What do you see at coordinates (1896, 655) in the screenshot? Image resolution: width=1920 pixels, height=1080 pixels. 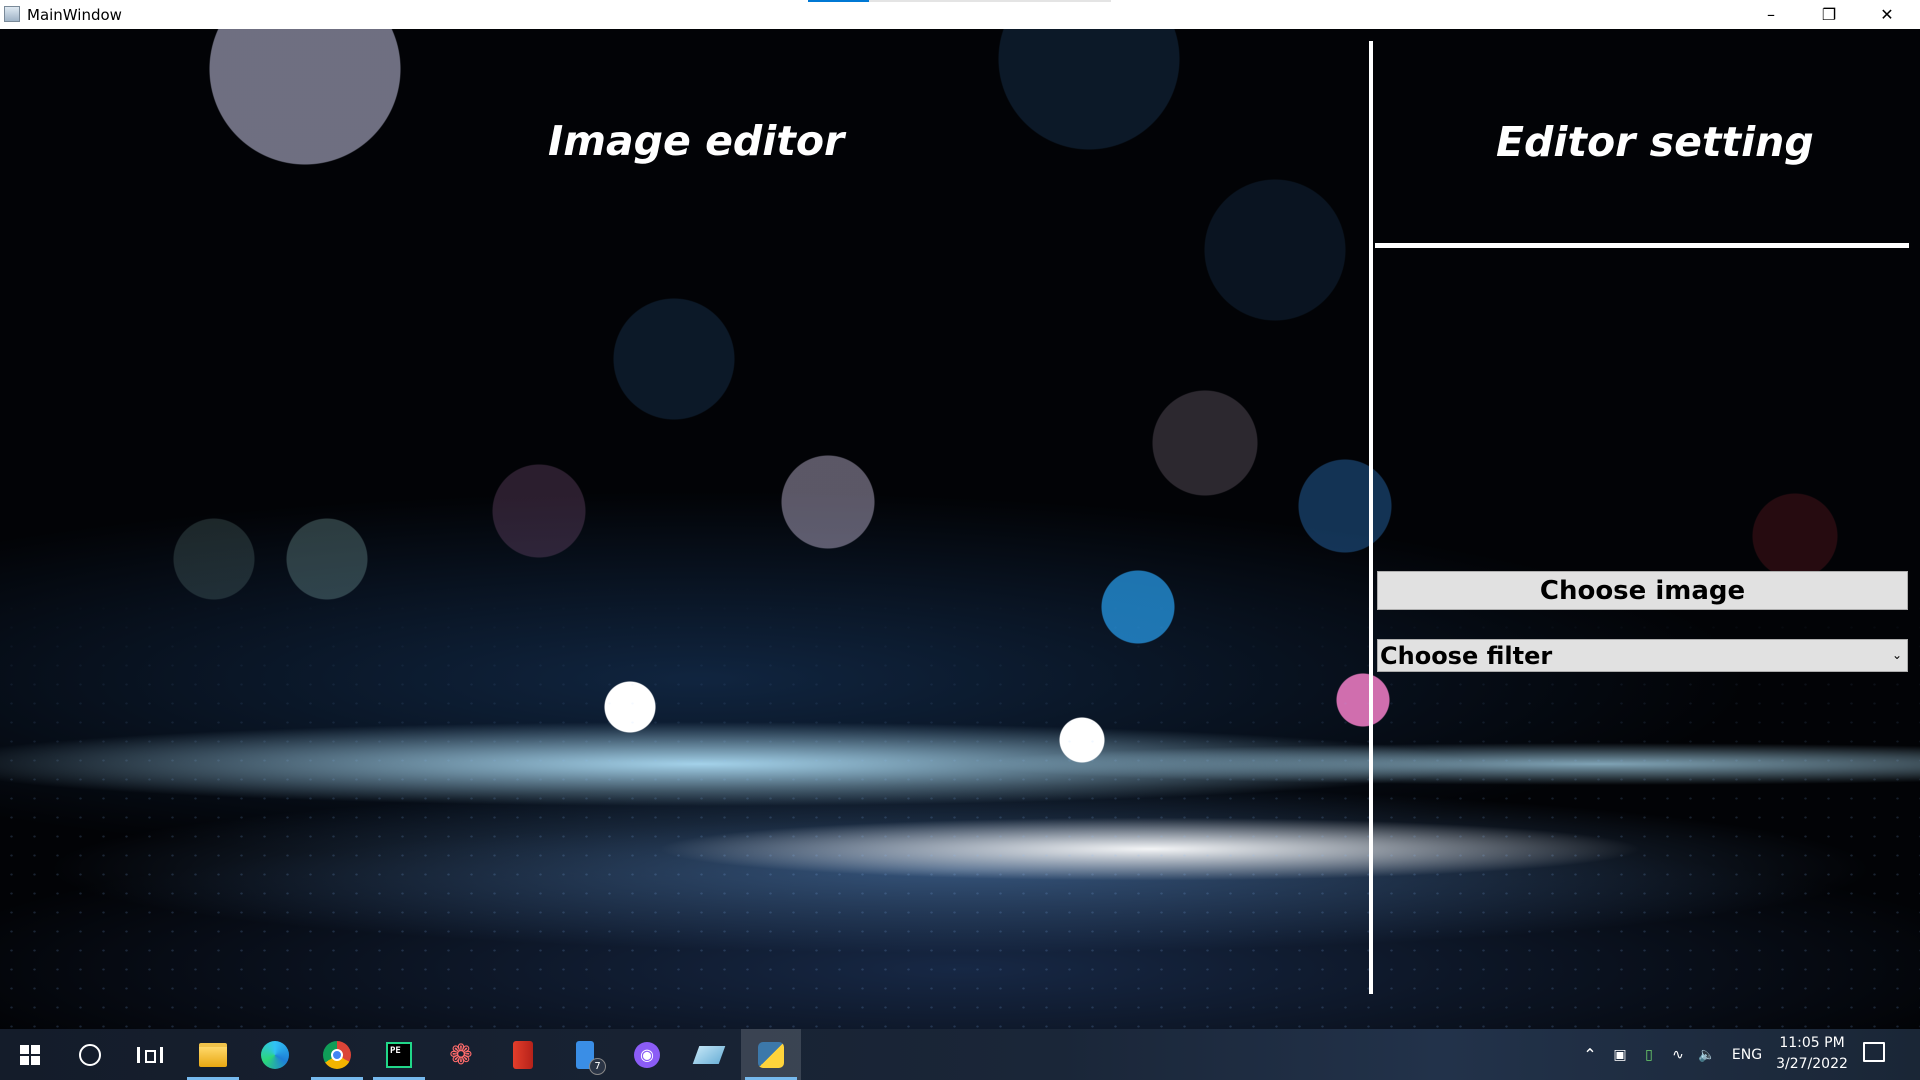 I see `chevron-down-icon: ⌄` at bounding box center [1896, 655].